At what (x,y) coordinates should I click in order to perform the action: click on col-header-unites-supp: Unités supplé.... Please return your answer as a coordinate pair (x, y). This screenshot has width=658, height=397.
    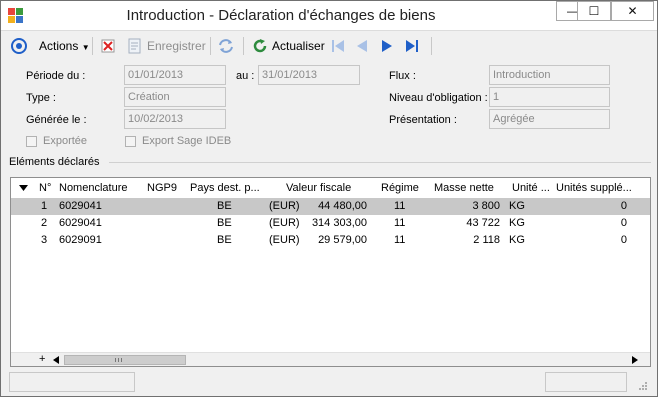
    Looking at the image, I should click on (594, 188).